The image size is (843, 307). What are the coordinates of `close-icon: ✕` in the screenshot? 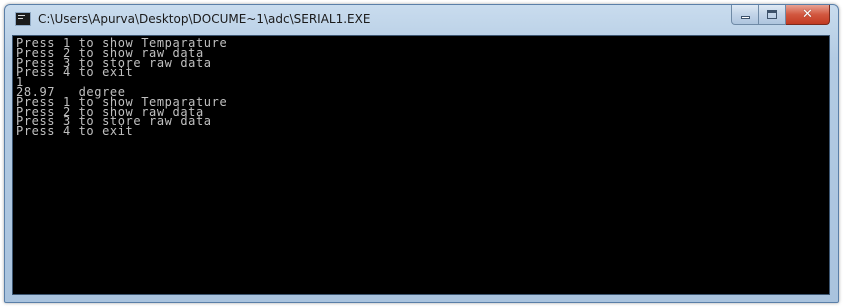 It's located at (807, 14).